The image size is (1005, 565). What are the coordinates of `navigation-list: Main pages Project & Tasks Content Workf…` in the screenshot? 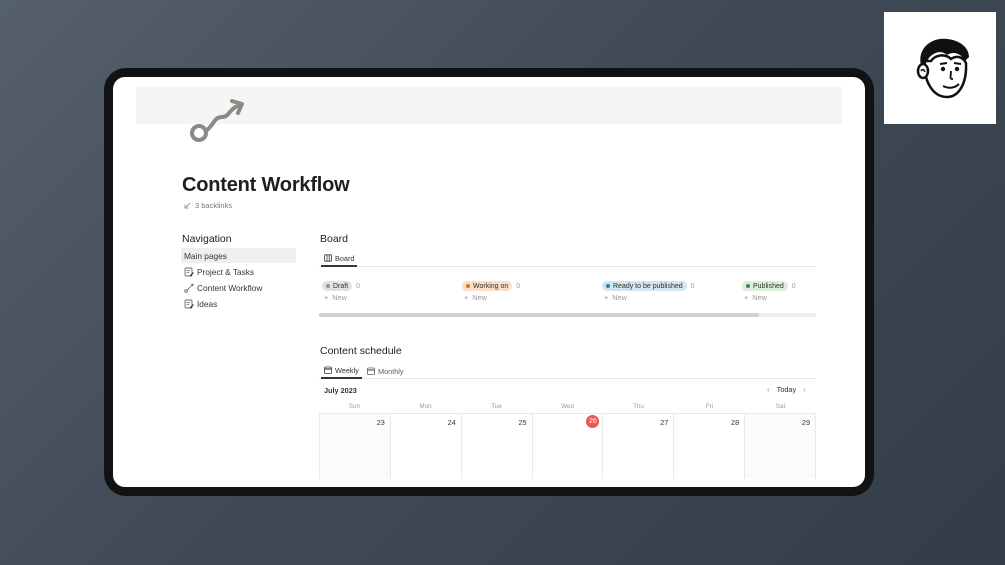 It's located at (238, 280).